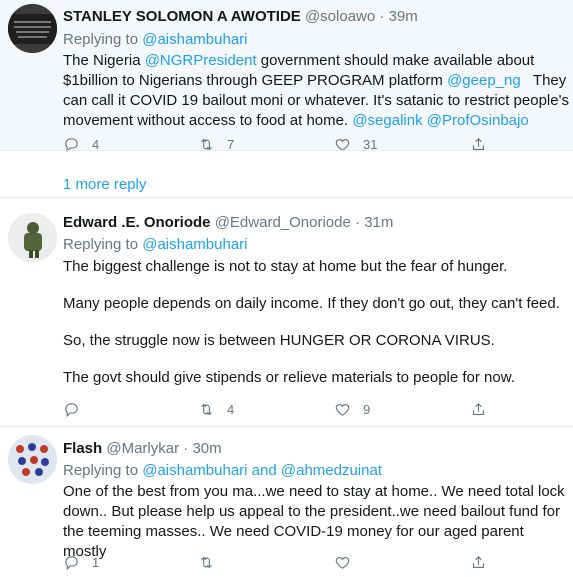  Describe the element at coordinates (293, 411) in the screenshot. I see `tweet-actions: 4 9` at that location.